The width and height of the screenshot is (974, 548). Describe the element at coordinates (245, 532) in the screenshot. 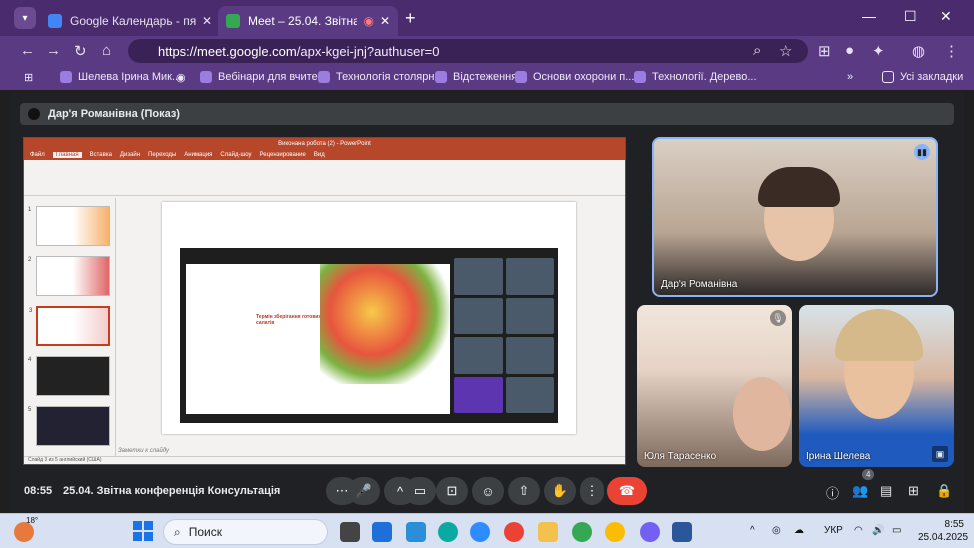

I see `taskbar-search: ⌕ Поиск` at that location.